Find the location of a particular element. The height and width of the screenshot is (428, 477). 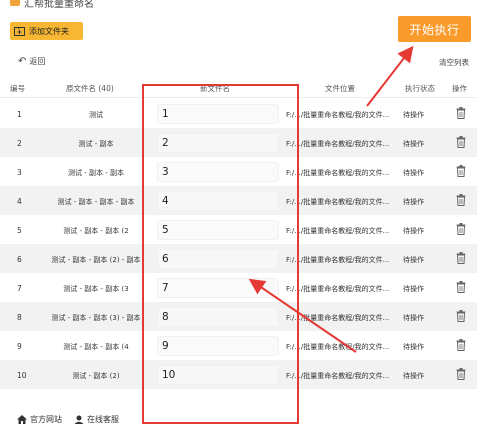

official-website-link: 官方网站 is located at coordinates (39, 419).